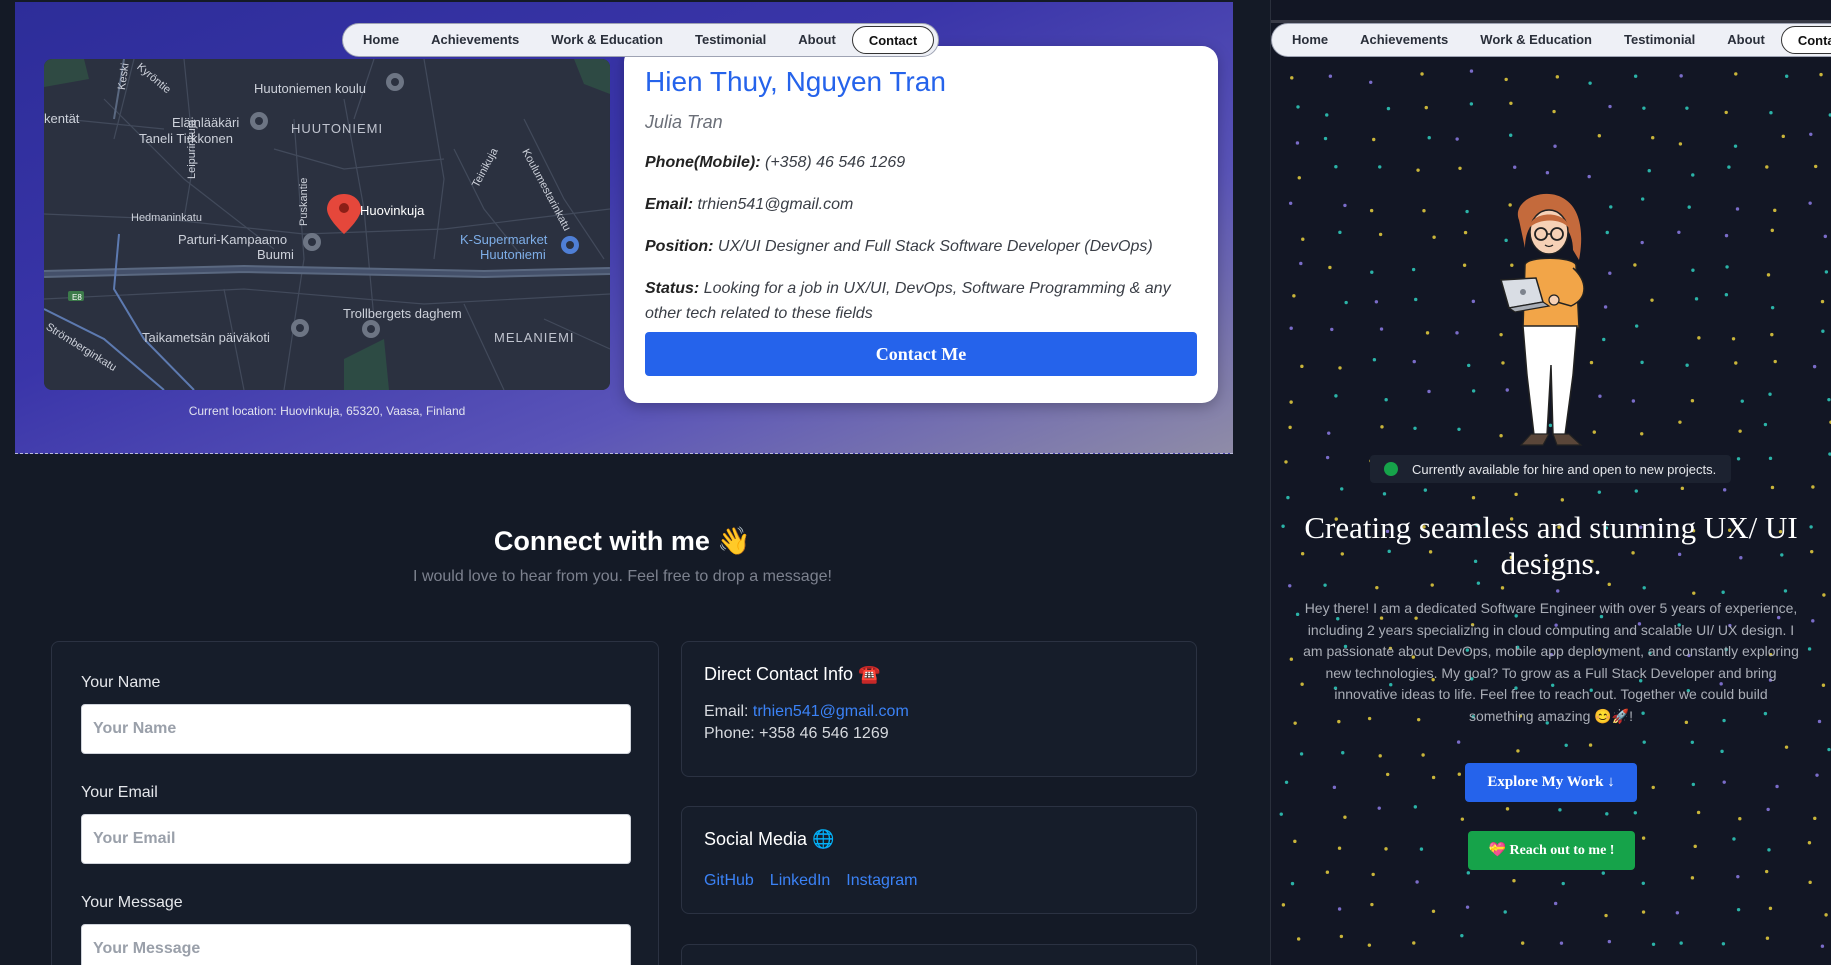 The width and height of the screenshot is (1831, 965). I want to click on map-label-hedman: Hedmaninkatu, so click(166, 218).